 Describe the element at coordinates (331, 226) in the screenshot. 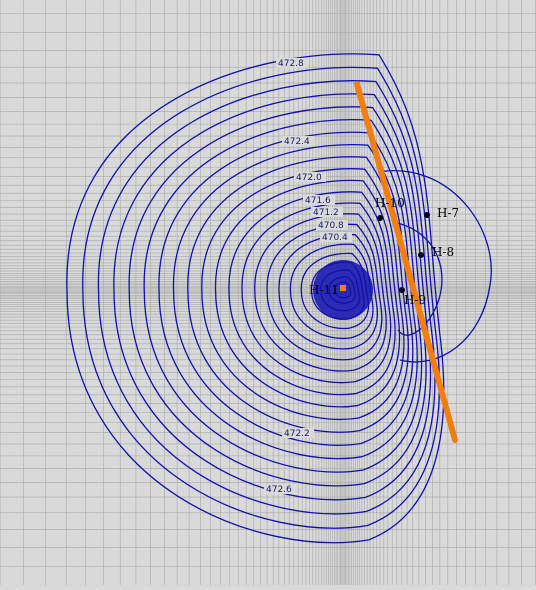

I see `contour-label: 470.8` at that location.